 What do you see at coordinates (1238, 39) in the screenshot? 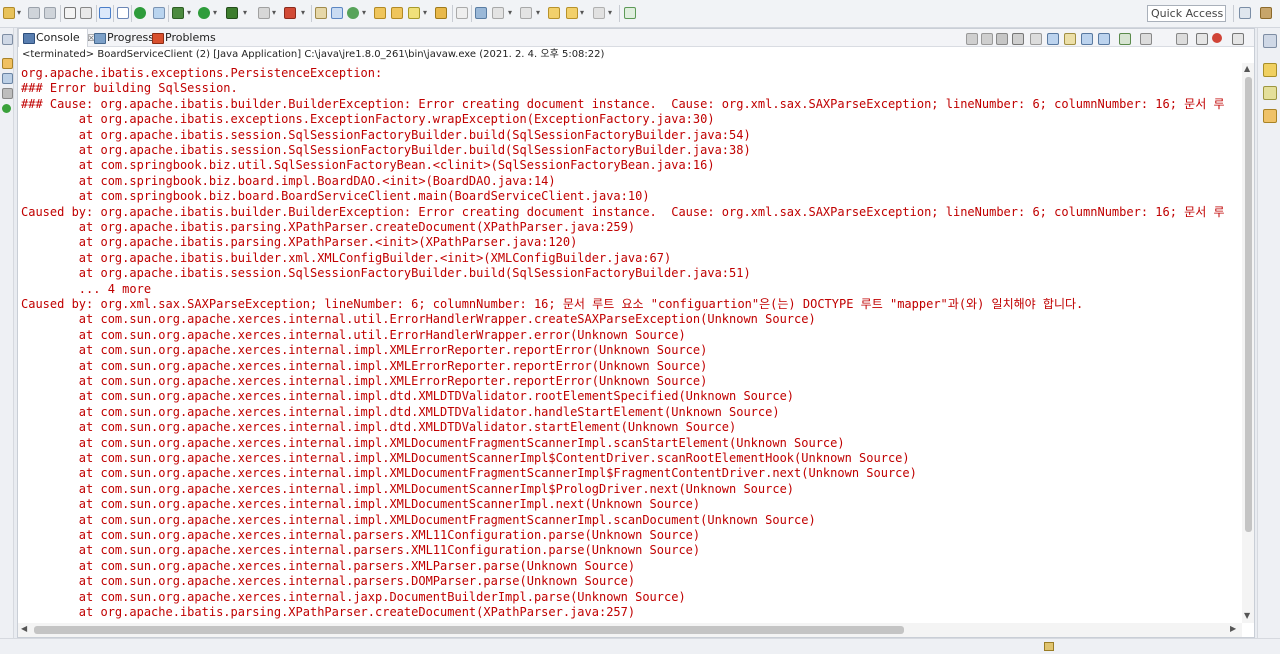
I see `maximize-icon` at bounding box center [1238, 39].